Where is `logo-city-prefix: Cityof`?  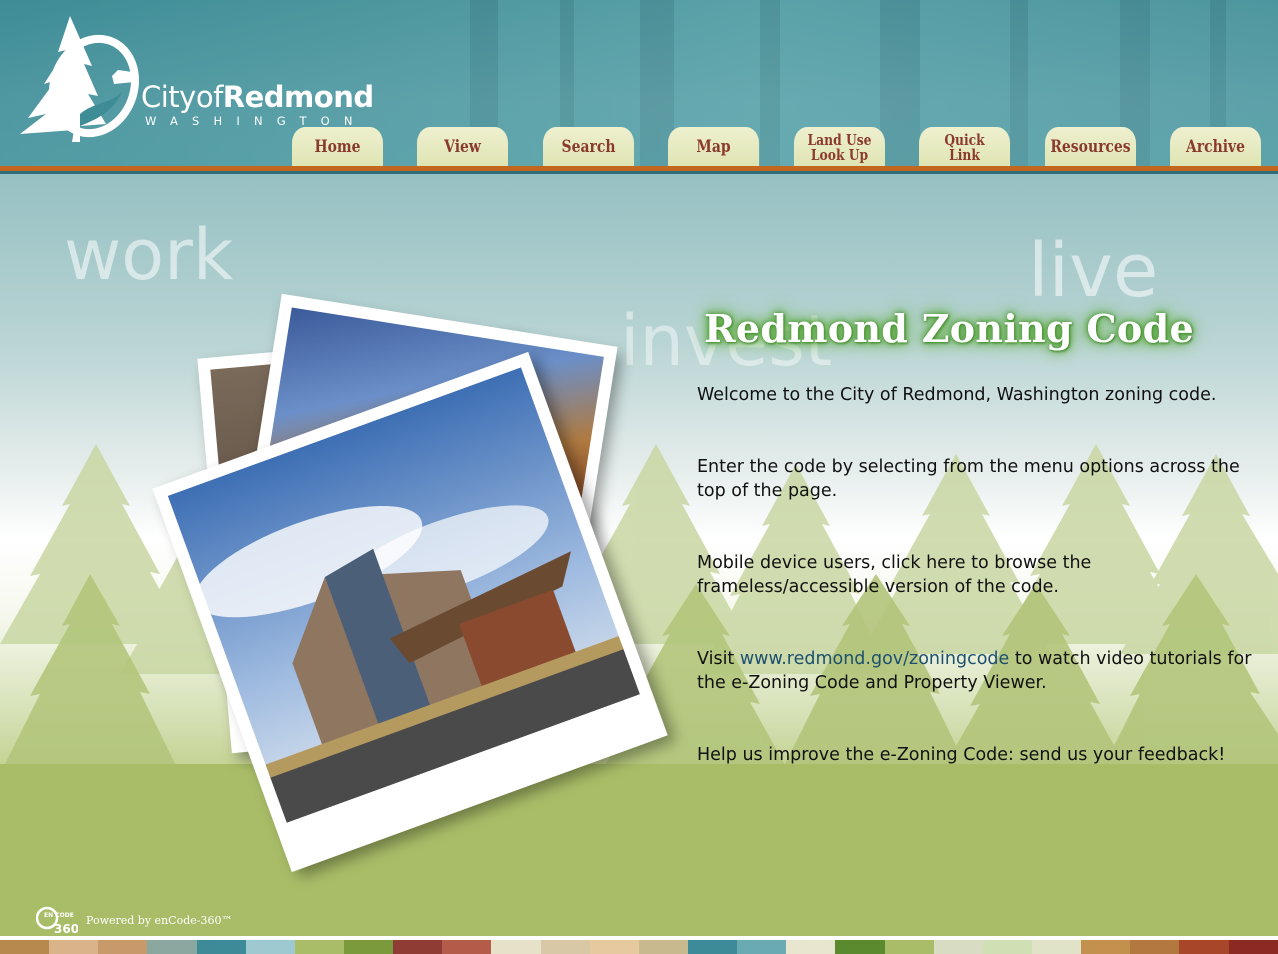
logo-city-prefix: Cityof is located at coordinates (182, 97).